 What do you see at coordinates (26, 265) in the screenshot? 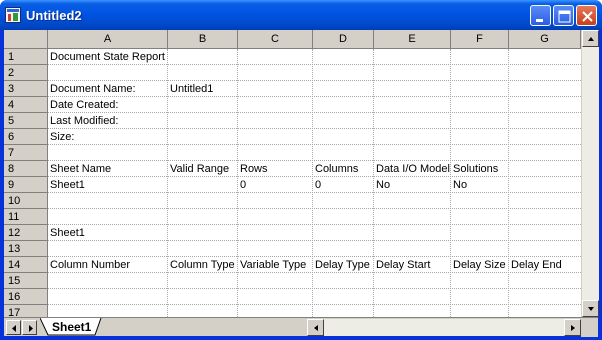
I see `row-header-14: 14` at bounding box center [26, 265].